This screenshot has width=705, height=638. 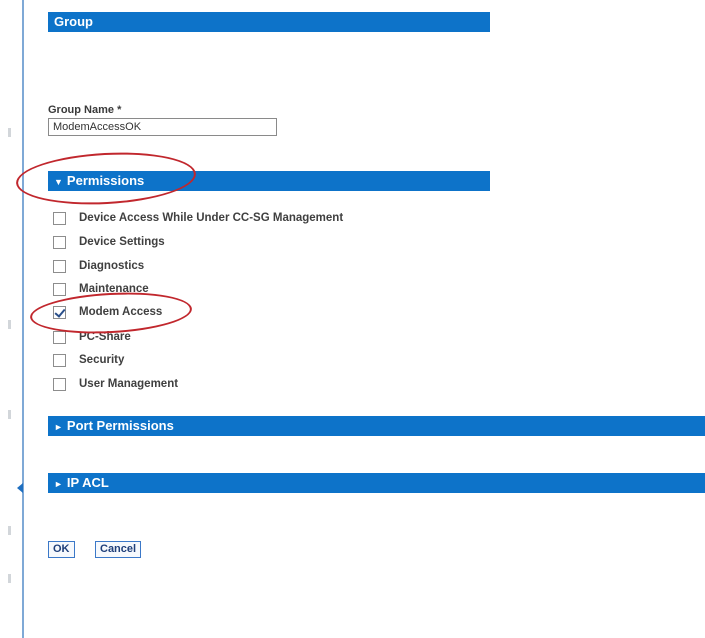 I want to click on permission-item-diagnostics: Diagnostics, so click(x=98, y=266).